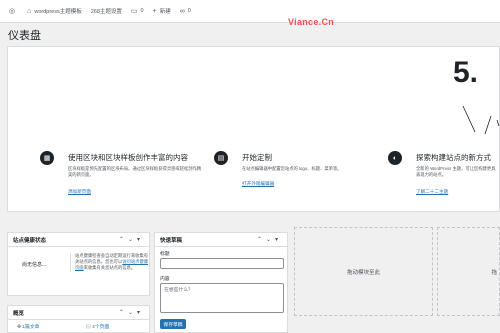  I want to click on comments-link: ▭ 0, so click(137, 11).